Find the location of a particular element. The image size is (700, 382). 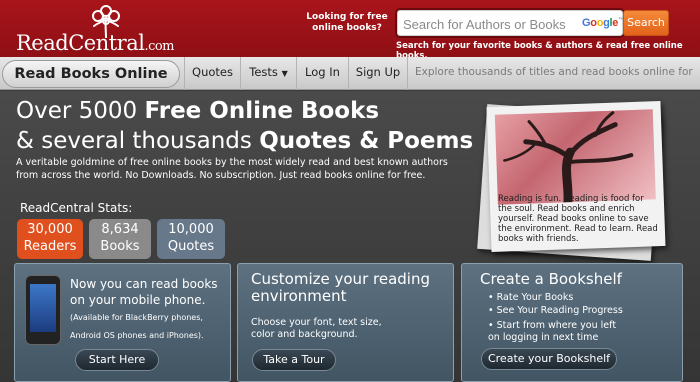

dropdown-arrow-icon: ▼ is located at coordinates (284, 73).